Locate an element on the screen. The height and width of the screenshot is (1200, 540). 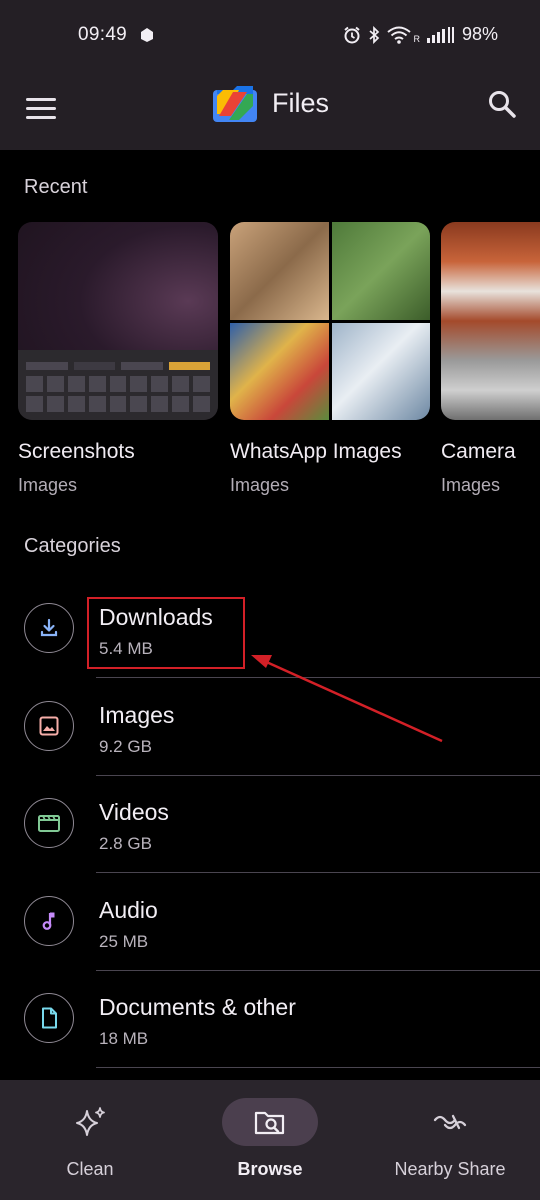
recent-item-camera: Camera Images is located at coordinates (490, 358).